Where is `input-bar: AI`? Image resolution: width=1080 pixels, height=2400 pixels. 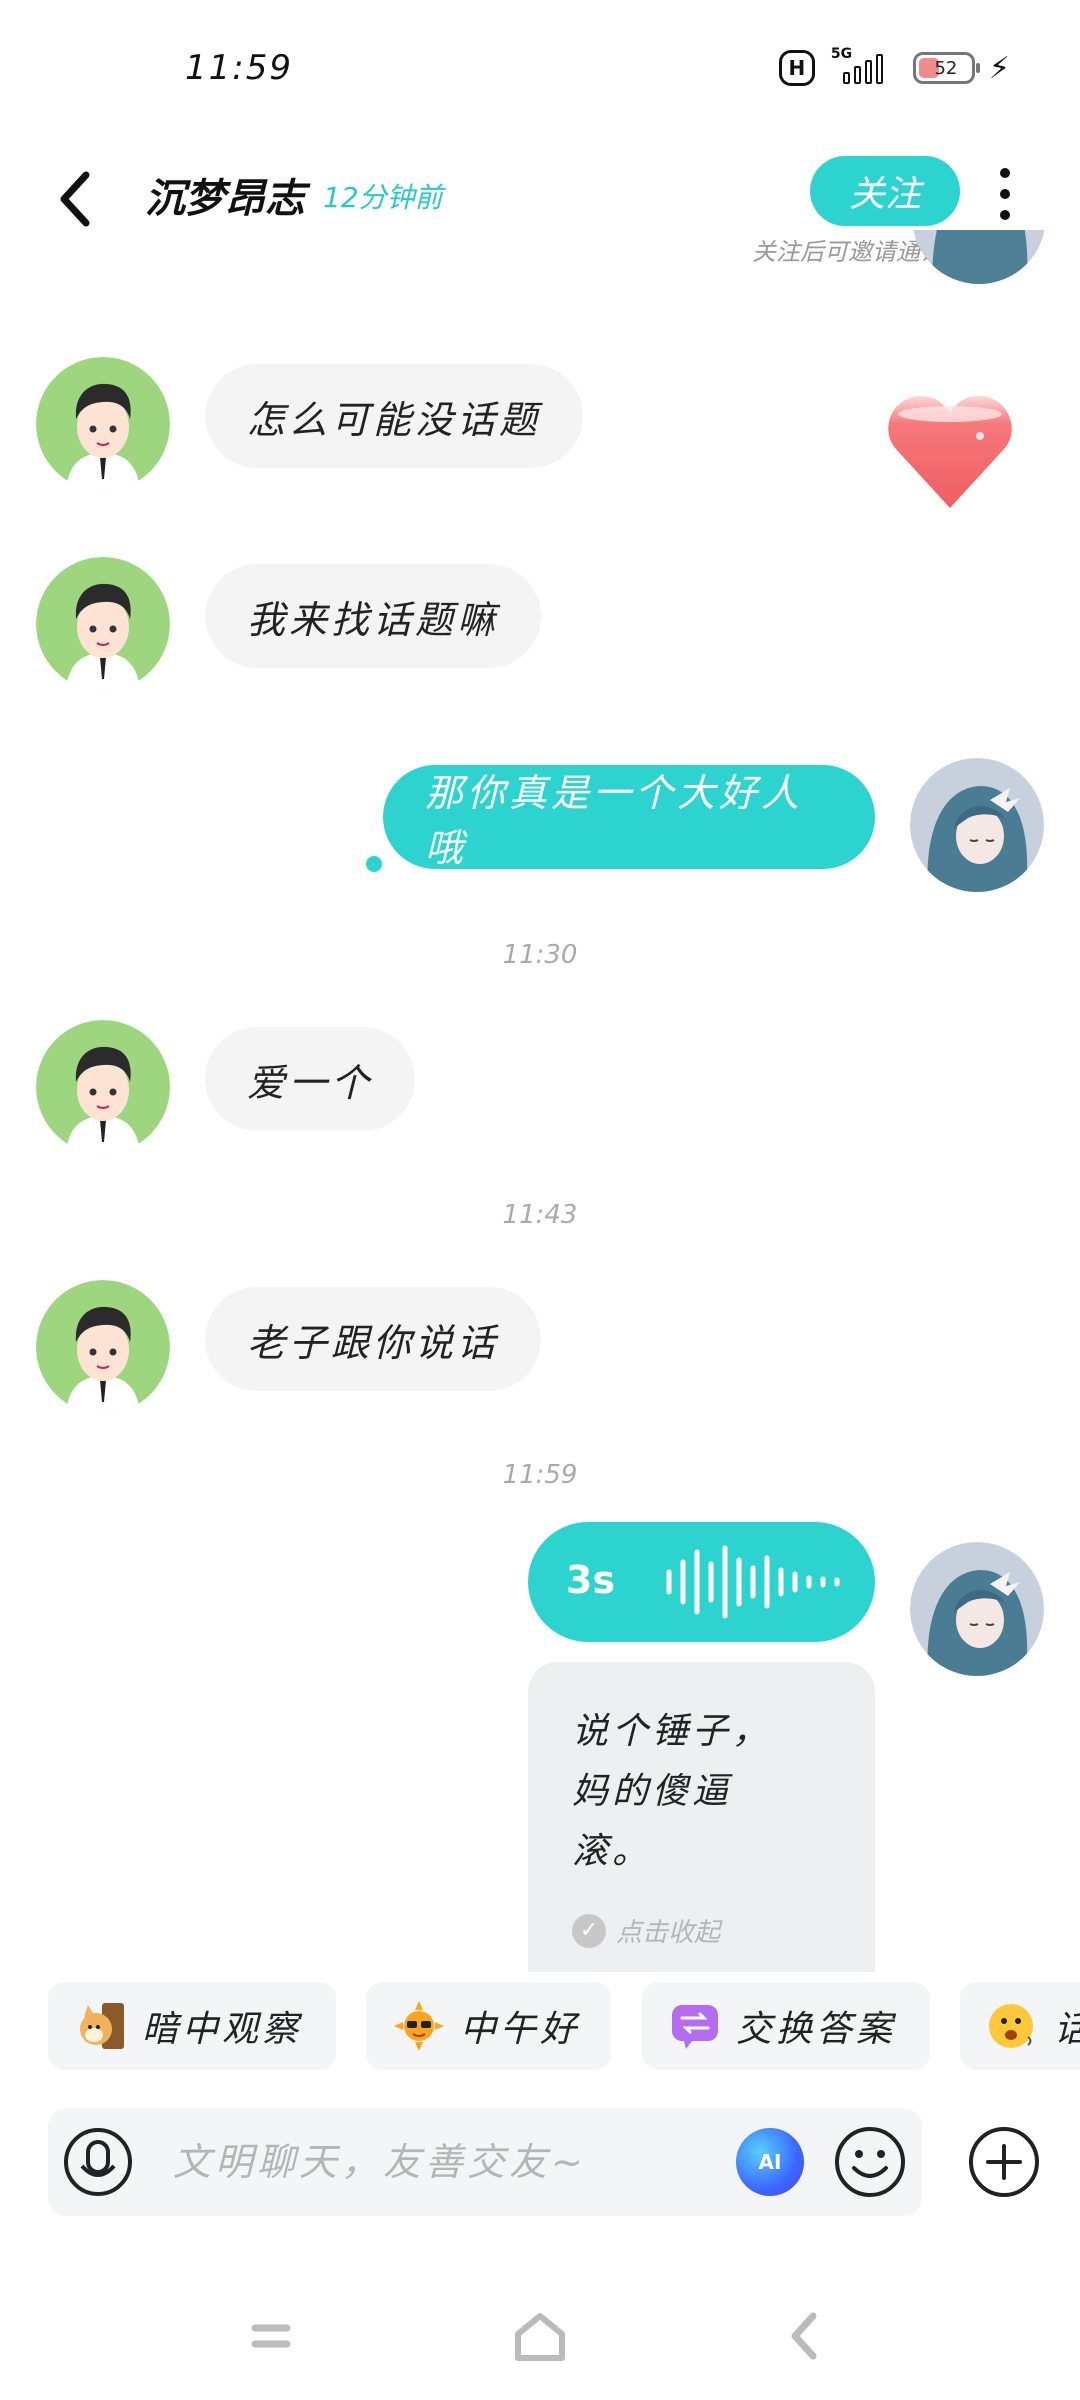
input-bar: AI is located at coordinates (485, 2162).